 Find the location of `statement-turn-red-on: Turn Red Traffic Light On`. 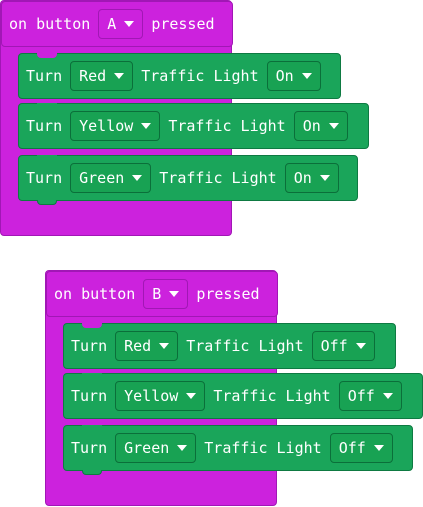

statement-turn-red-on: Turn Red Traffic Light On is located at coordinates (179, 76).